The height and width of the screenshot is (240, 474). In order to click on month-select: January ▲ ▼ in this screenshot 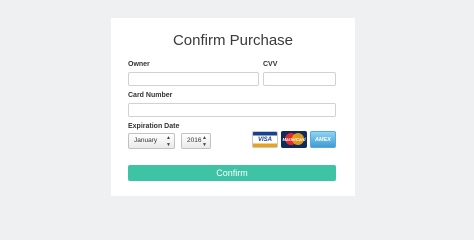, I will do `click(151, 141)`.